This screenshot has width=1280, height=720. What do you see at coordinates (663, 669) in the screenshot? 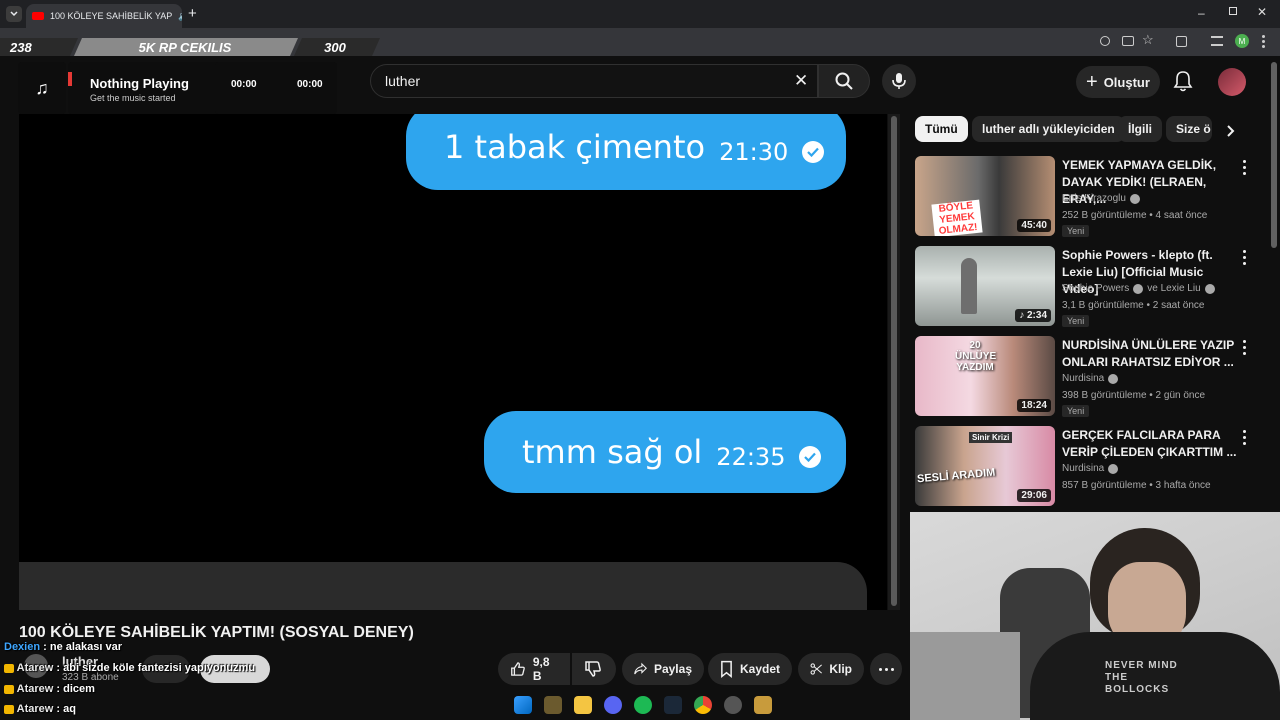
I see `share-button: Paylaş` at bounding box center [663, 669].